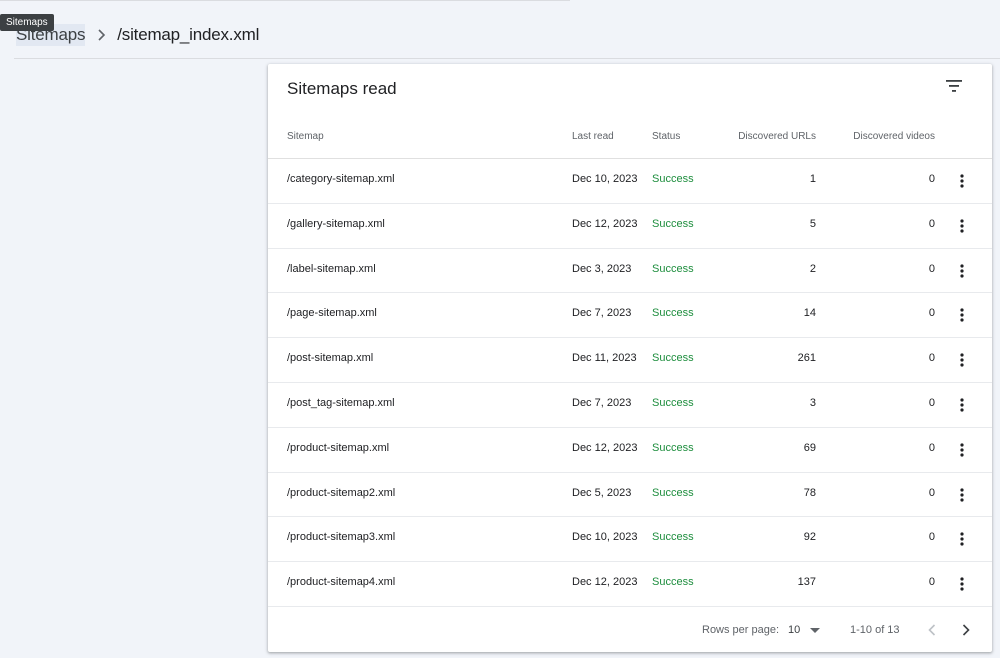 The image size is (1000, 658). What do you see at coordinates (332, 313) in the screenshot?
I see `sitemap-cell: /page-sitemap.xml` at bounding box center [332, 313].